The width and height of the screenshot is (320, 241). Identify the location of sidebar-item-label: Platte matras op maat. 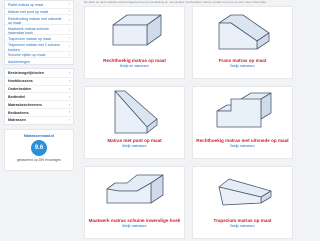
(26, 4).